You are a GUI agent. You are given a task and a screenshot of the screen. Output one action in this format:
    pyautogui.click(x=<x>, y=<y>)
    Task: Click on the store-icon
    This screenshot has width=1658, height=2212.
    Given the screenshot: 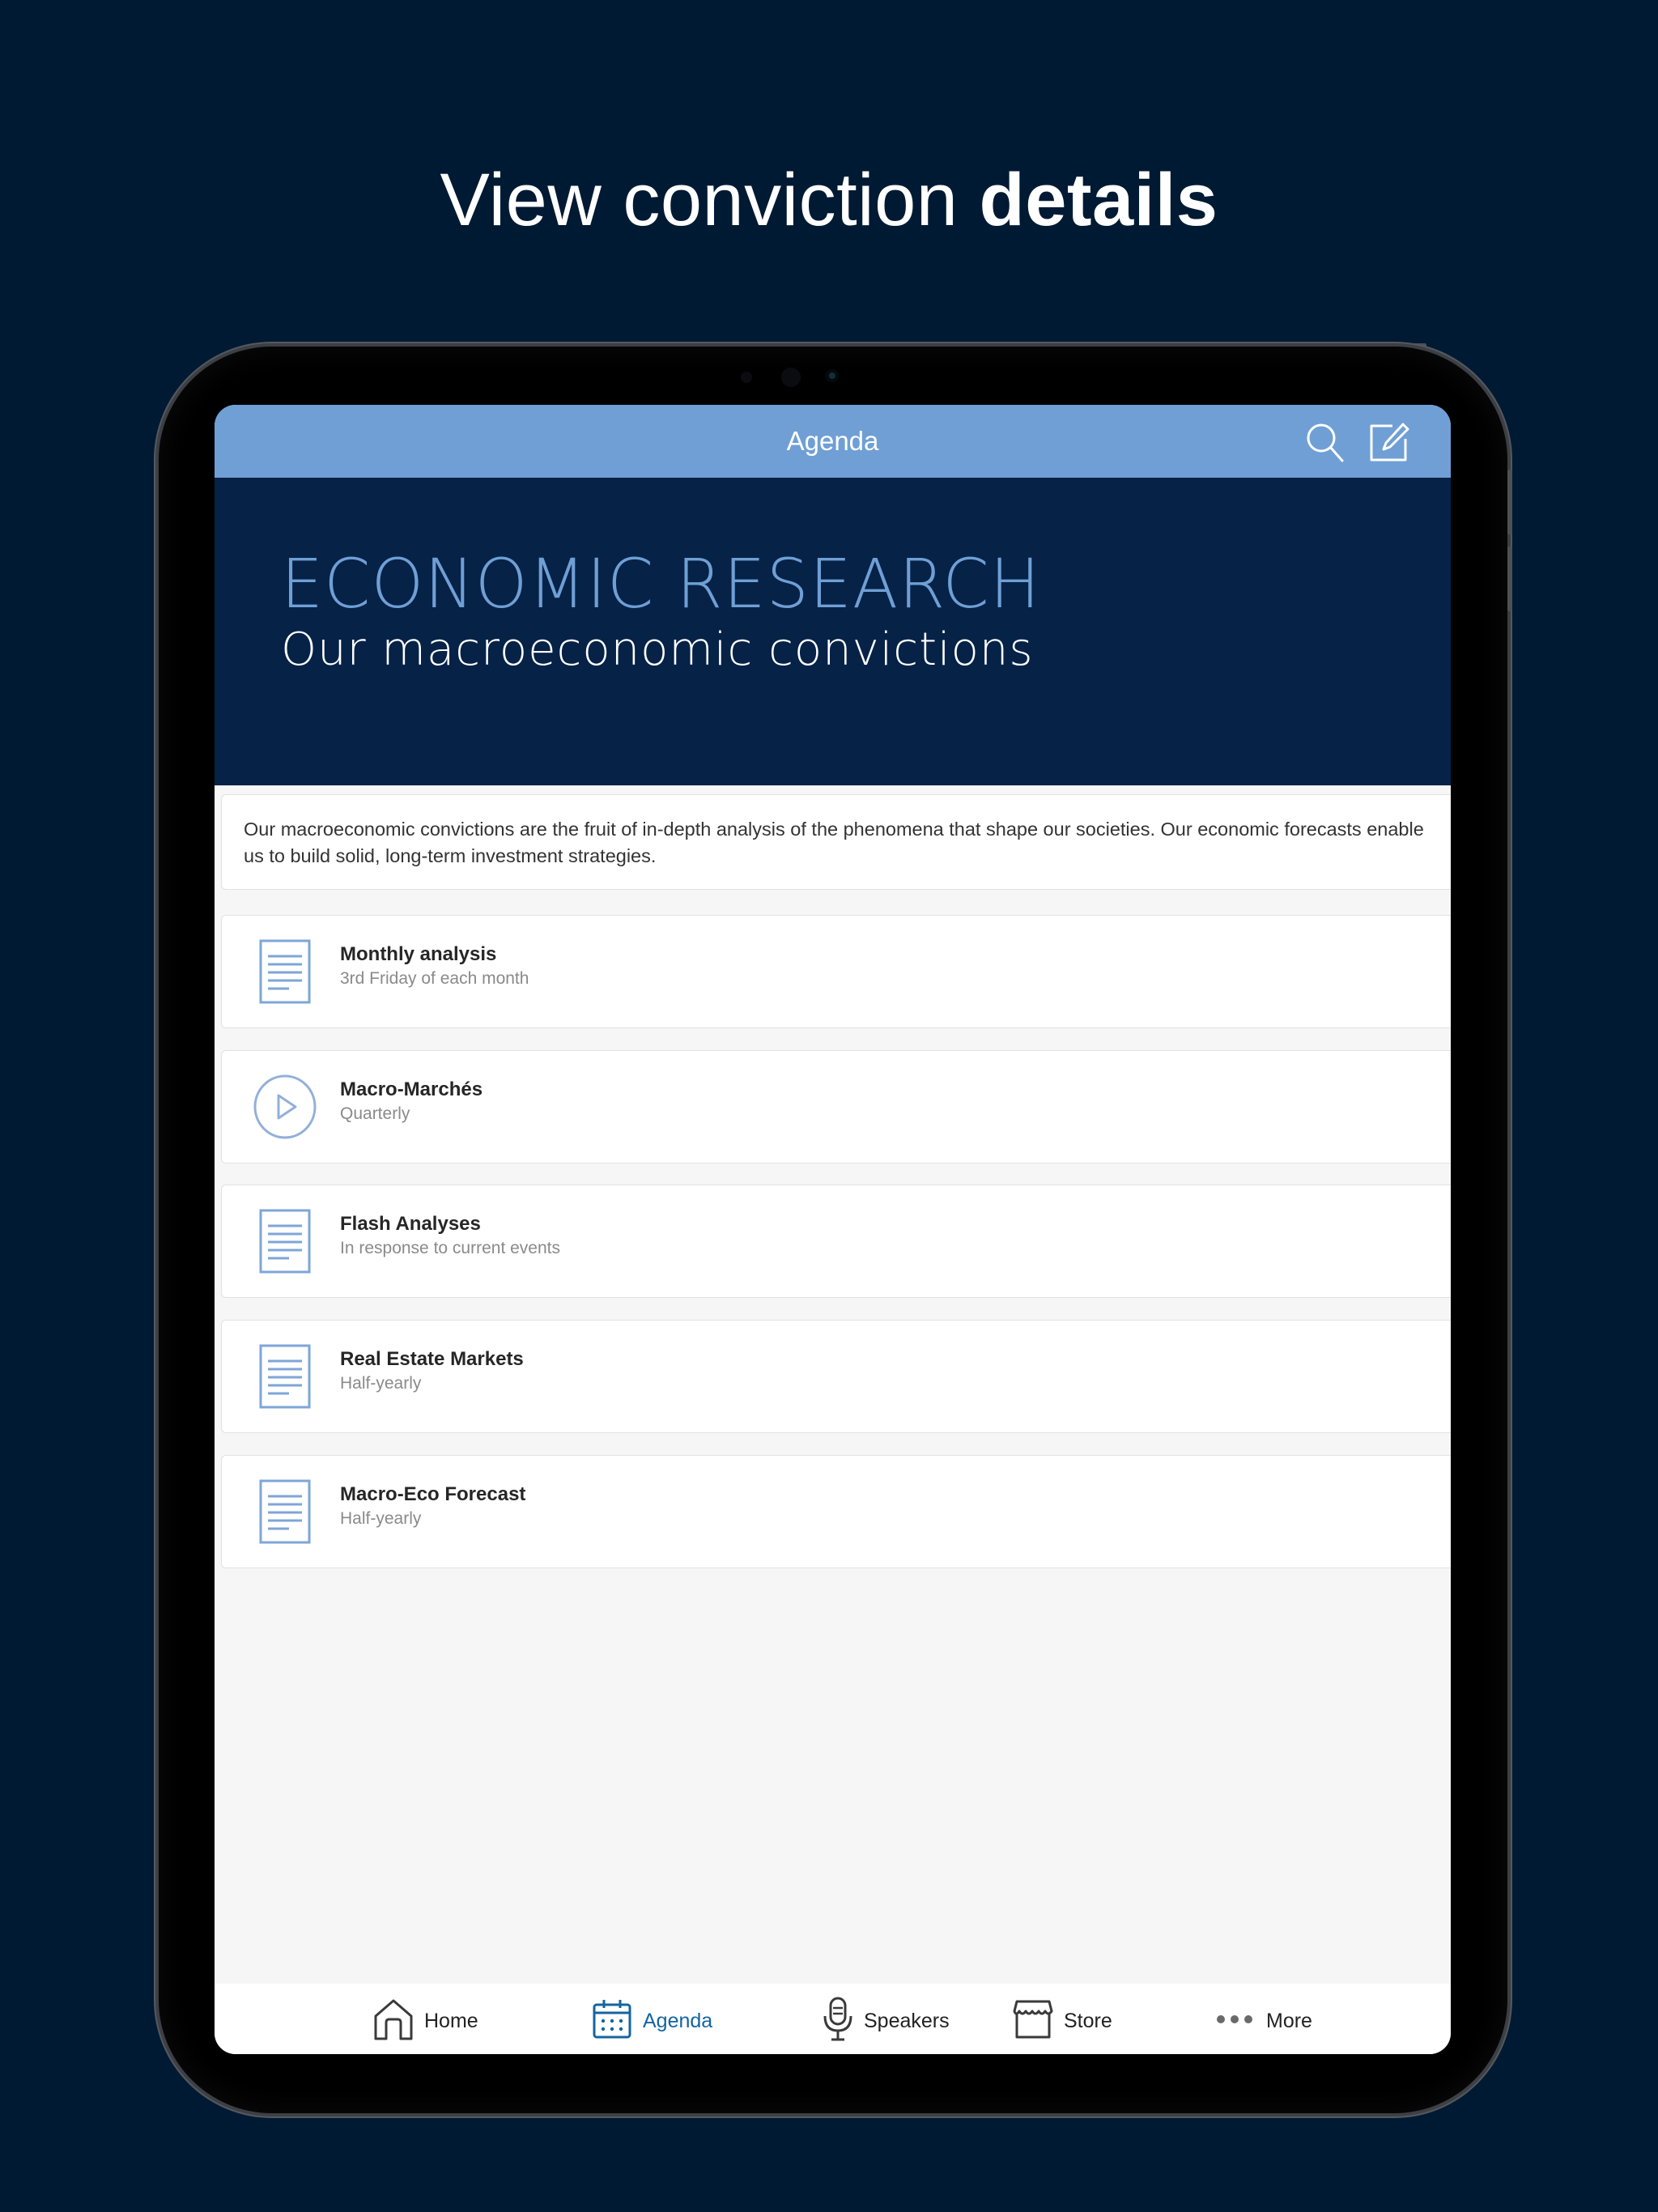 What is the action you would take?
    pyautogui.click(x=1033, y=2019)
    